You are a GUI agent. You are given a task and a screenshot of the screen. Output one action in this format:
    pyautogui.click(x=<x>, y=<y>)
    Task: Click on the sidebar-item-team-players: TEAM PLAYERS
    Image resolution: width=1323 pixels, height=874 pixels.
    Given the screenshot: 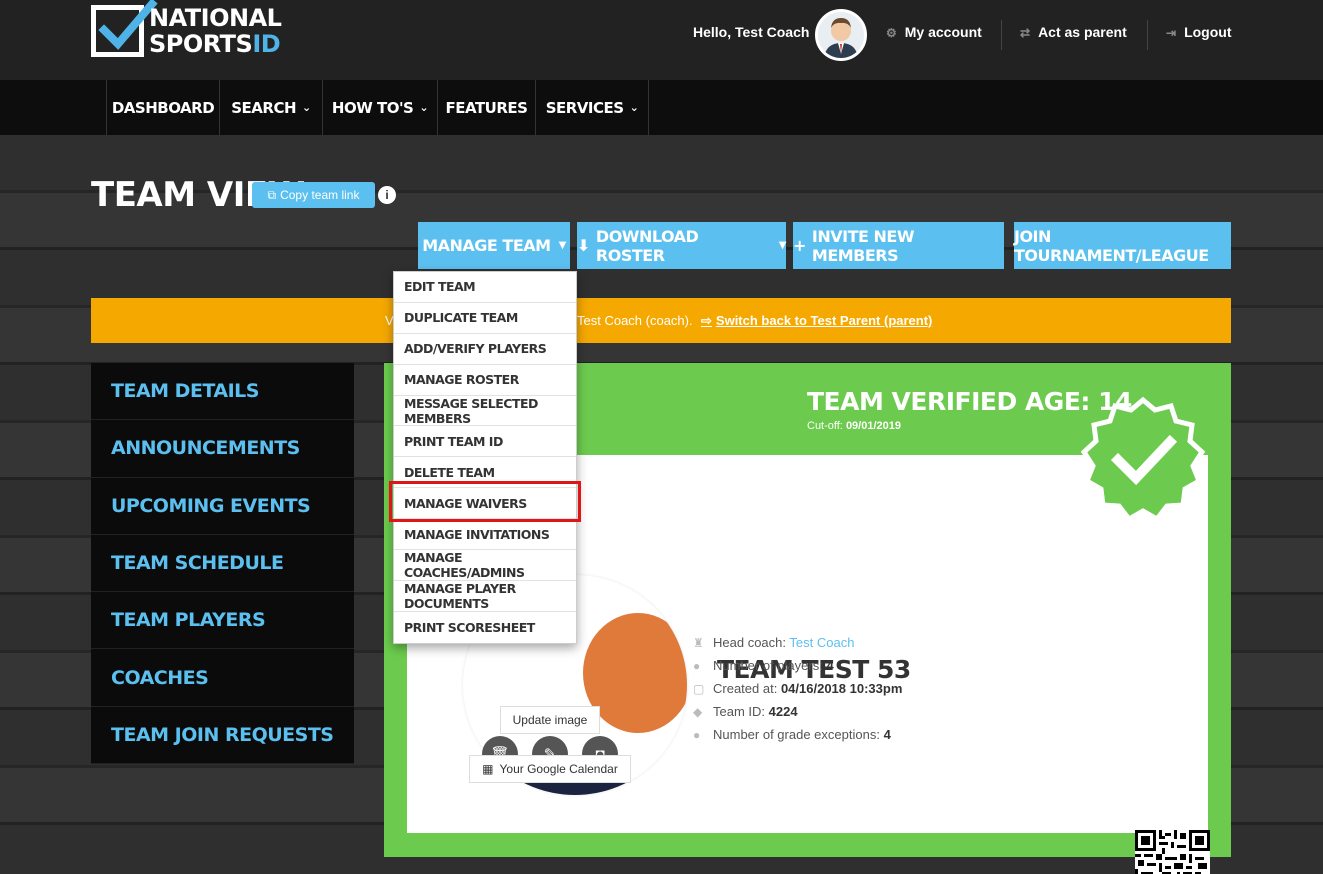 What is the action you would take?
    pyautogui.click(x=222, y=621)
    